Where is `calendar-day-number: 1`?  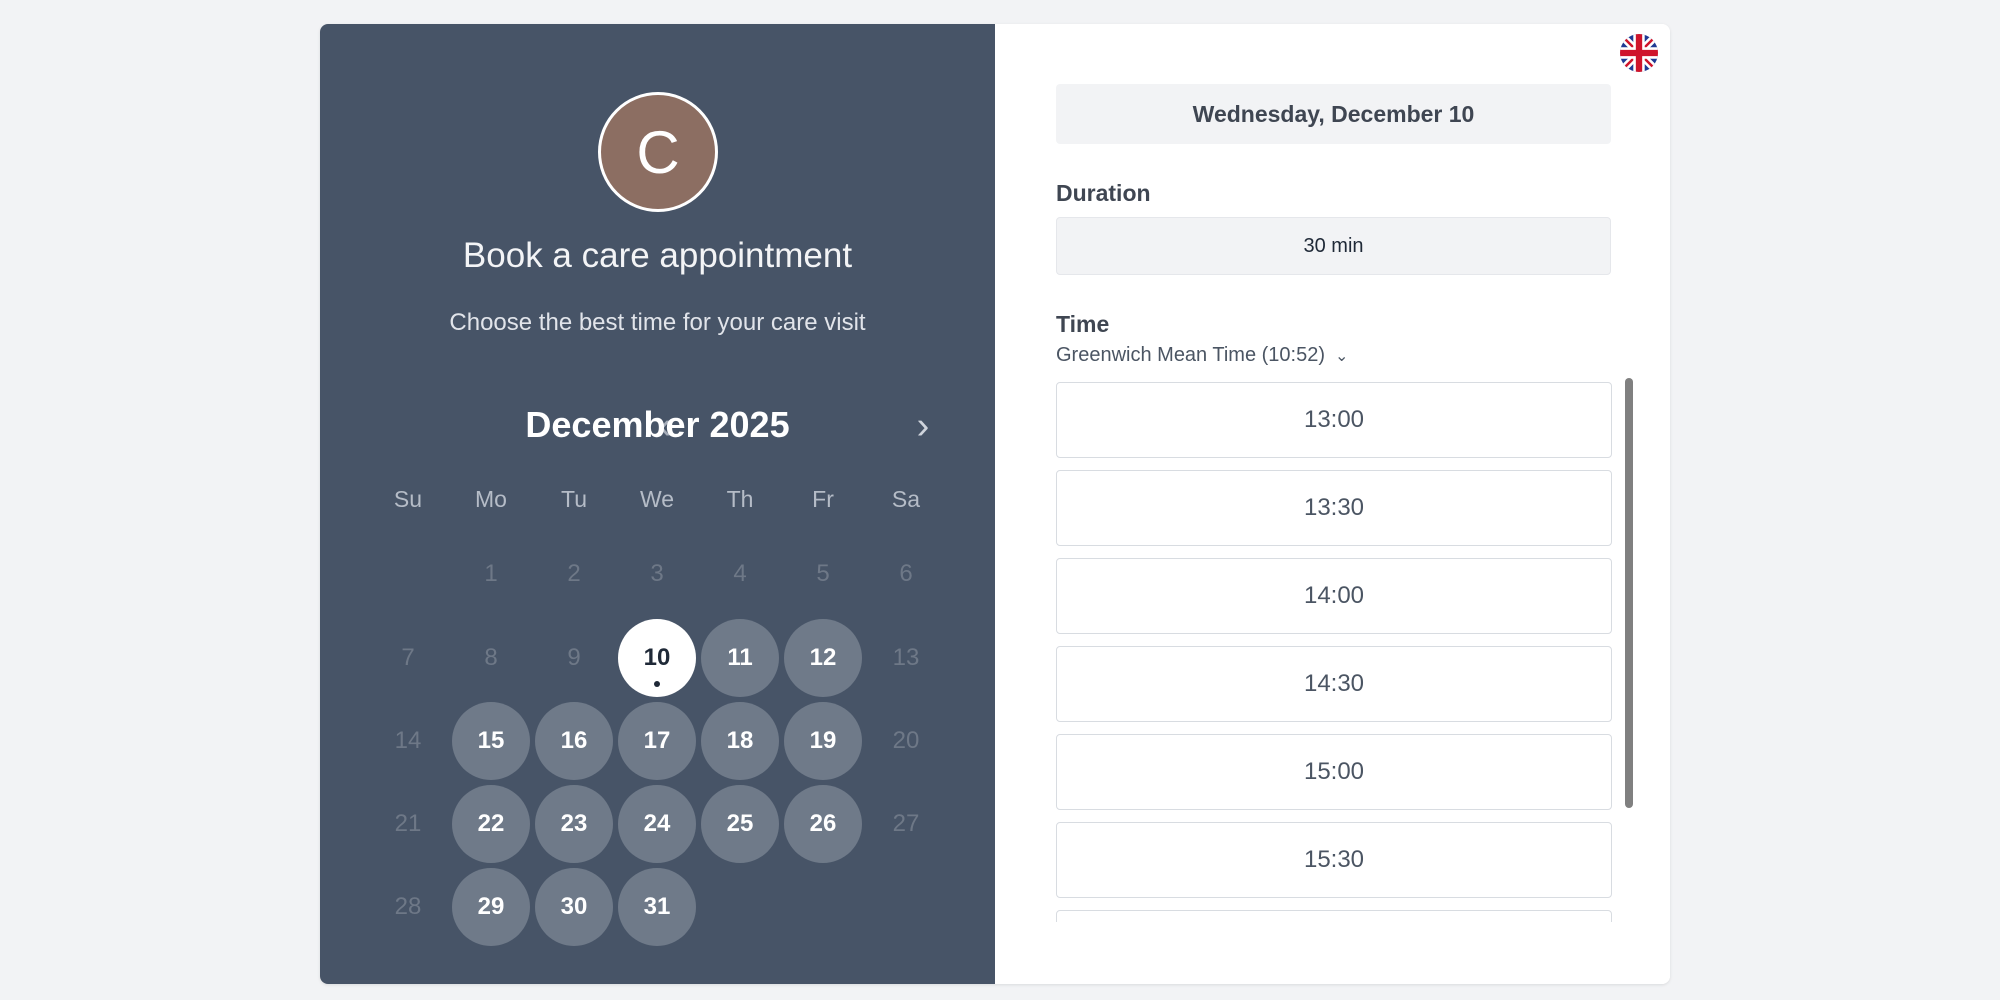 calendar-day-number: 1 is located at coordinates (491, 573).